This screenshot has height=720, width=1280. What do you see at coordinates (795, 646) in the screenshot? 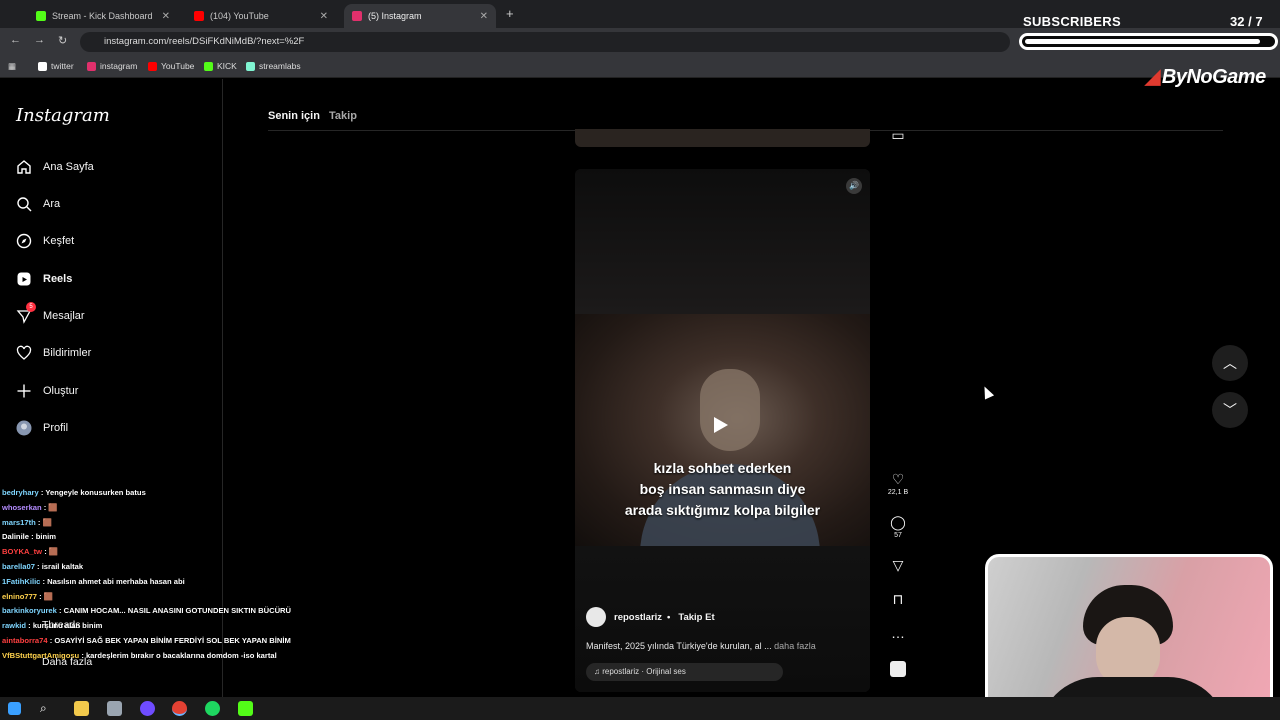
I see `more-link: daha fazla` at bounding box center [795, 646].